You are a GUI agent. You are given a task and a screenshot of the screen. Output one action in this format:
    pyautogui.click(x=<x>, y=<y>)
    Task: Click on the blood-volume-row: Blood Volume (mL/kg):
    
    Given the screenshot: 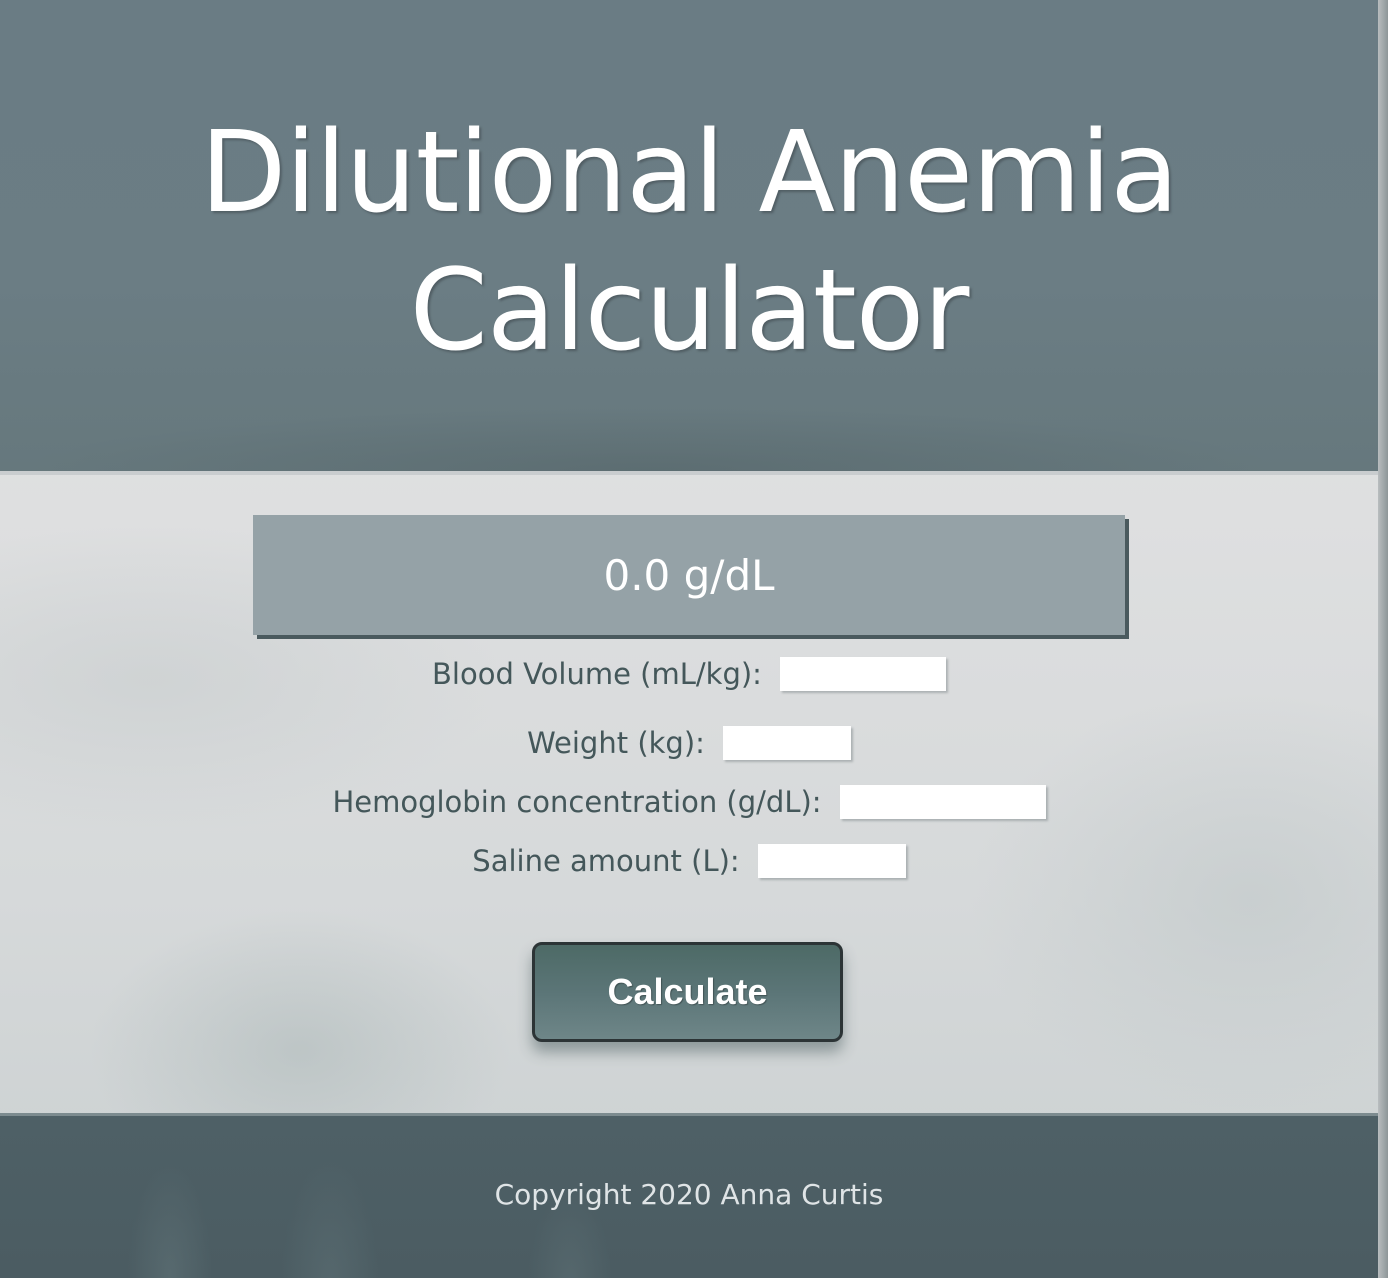 What is the action you would take?
    pyautogui.click(x=689, y=674)
    